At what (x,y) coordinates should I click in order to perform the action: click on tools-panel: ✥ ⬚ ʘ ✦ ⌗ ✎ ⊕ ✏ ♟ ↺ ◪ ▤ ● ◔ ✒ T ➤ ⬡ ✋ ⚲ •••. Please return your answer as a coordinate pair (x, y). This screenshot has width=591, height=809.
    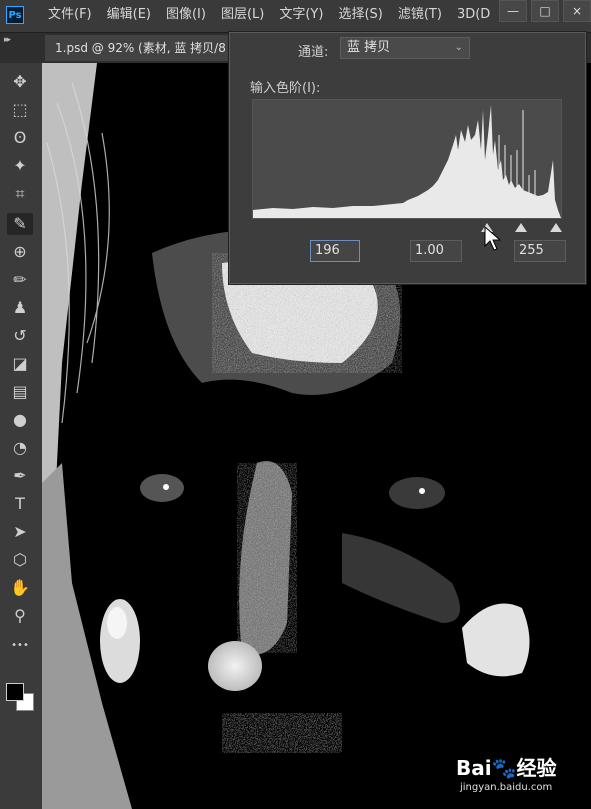
    Looking at the image, I should click on (21, 436).